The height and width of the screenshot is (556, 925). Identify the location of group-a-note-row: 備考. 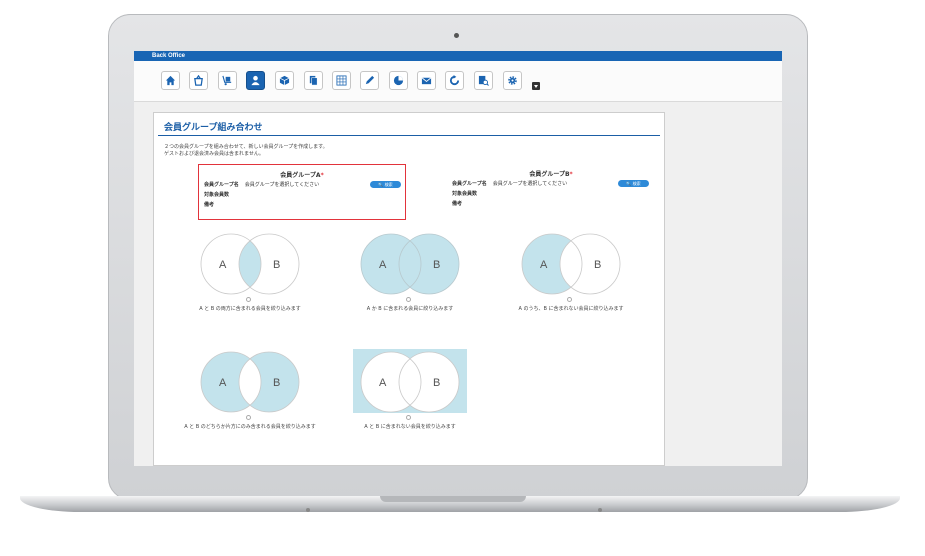
(209, 205).